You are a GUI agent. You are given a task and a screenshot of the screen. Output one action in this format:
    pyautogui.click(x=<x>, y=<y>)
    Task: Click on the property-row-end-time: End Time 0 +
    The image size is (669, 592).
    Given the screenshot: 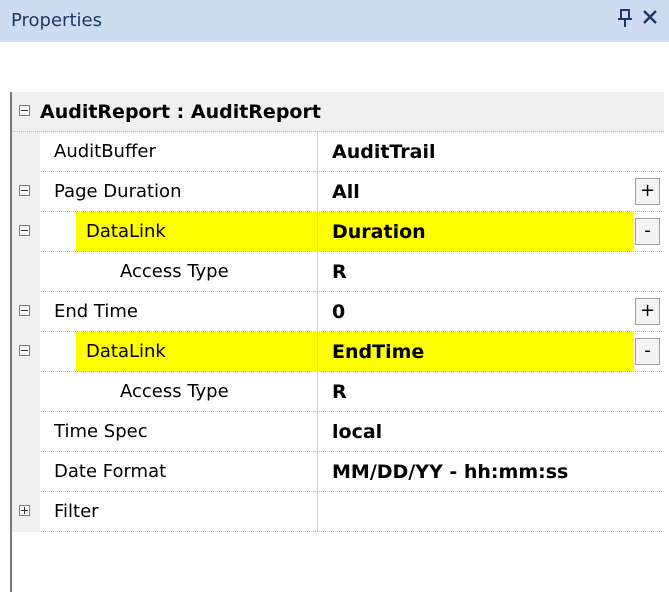 What is the action you would take?
    pyautogui.click(x=338, y=312)
    